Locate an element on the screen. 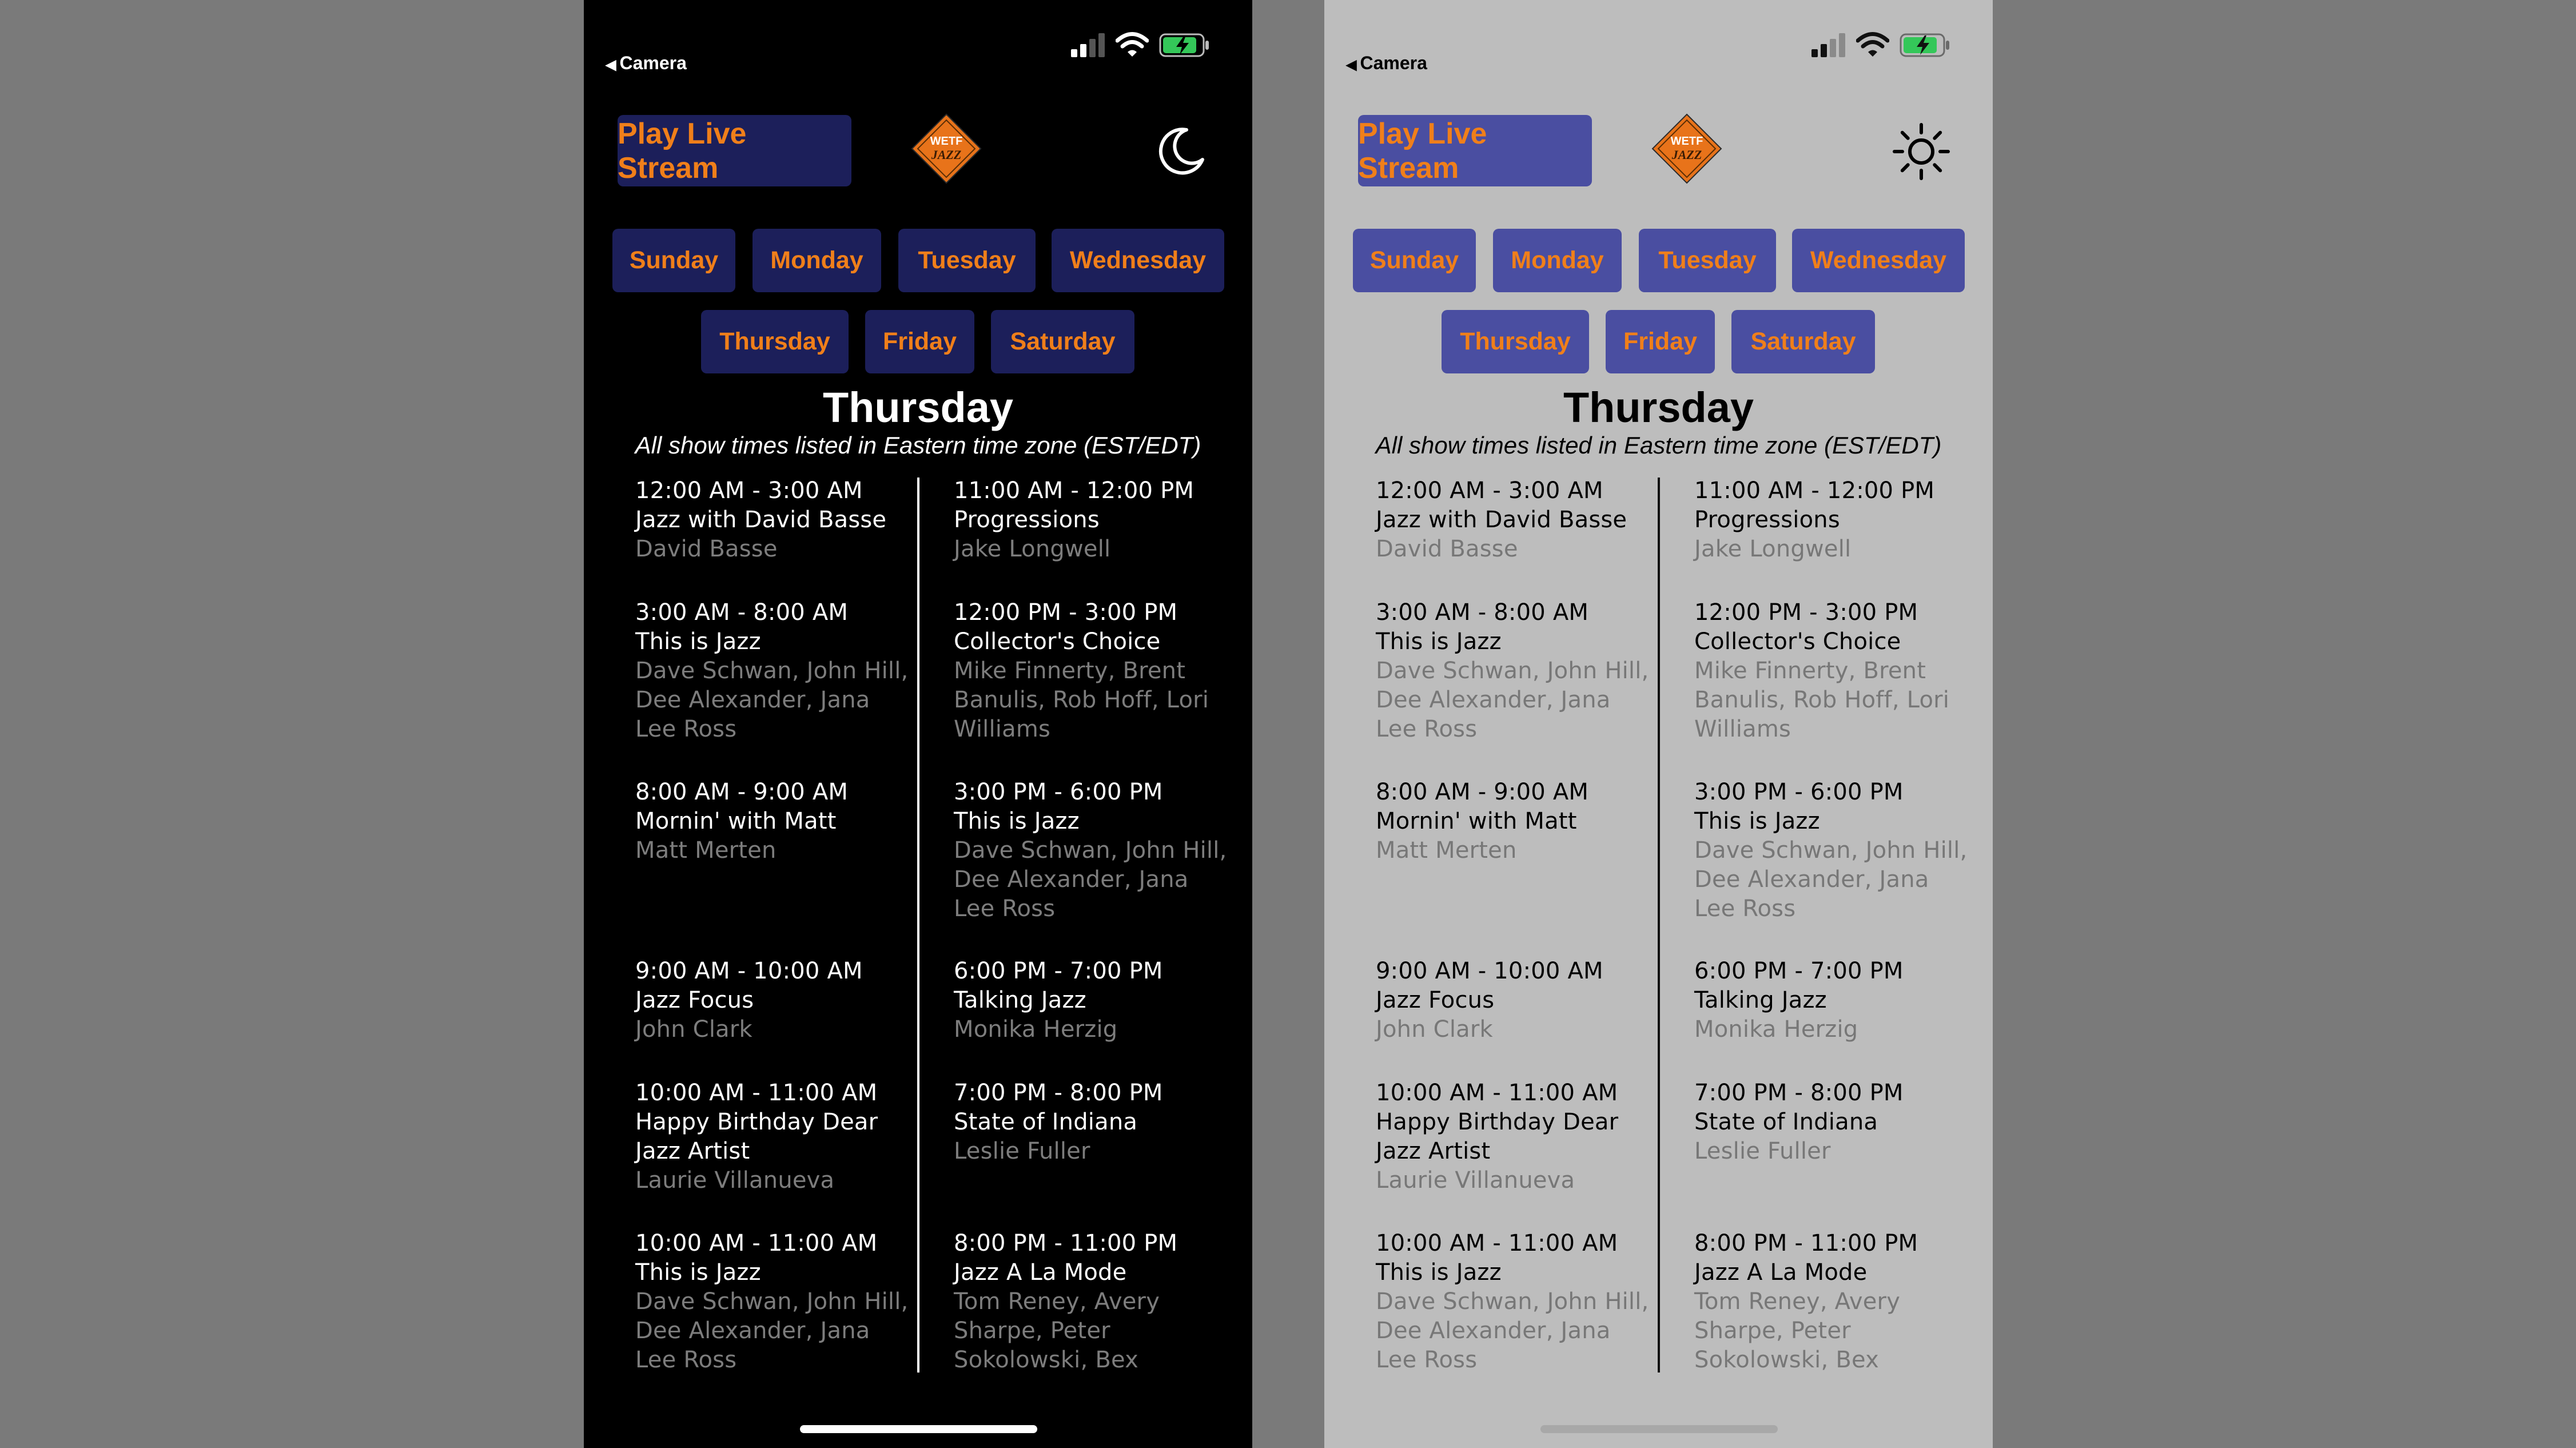 This screenshot has width=2576, height=1448. show-hosts: Laurie Villanueva is located at coordinates (735, 1180).